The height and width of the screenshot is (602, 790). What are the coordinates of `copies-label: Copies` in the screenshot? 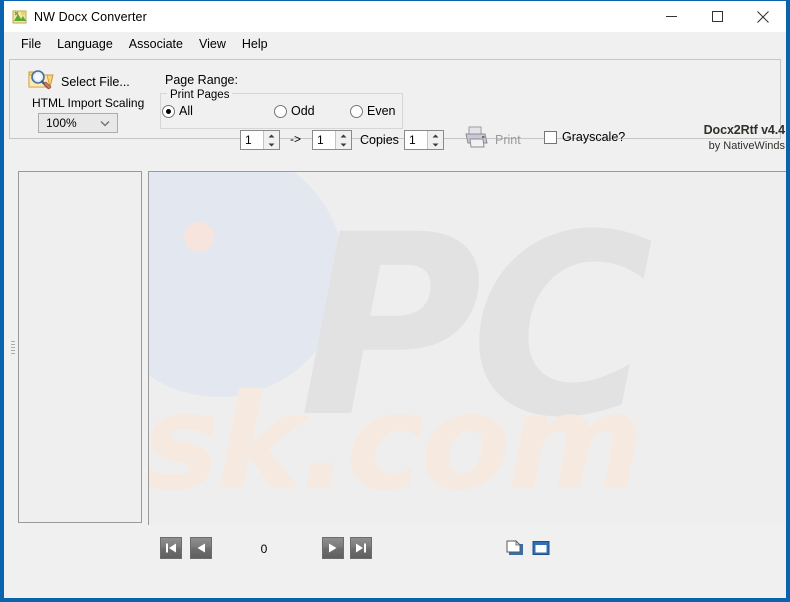 It's located at (379, 140).